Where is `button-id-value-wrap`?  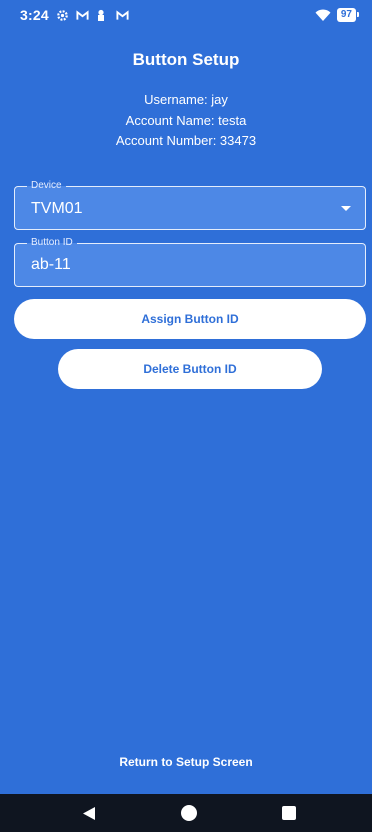 button-id-value-wrap is located at coordinates (186, 265).